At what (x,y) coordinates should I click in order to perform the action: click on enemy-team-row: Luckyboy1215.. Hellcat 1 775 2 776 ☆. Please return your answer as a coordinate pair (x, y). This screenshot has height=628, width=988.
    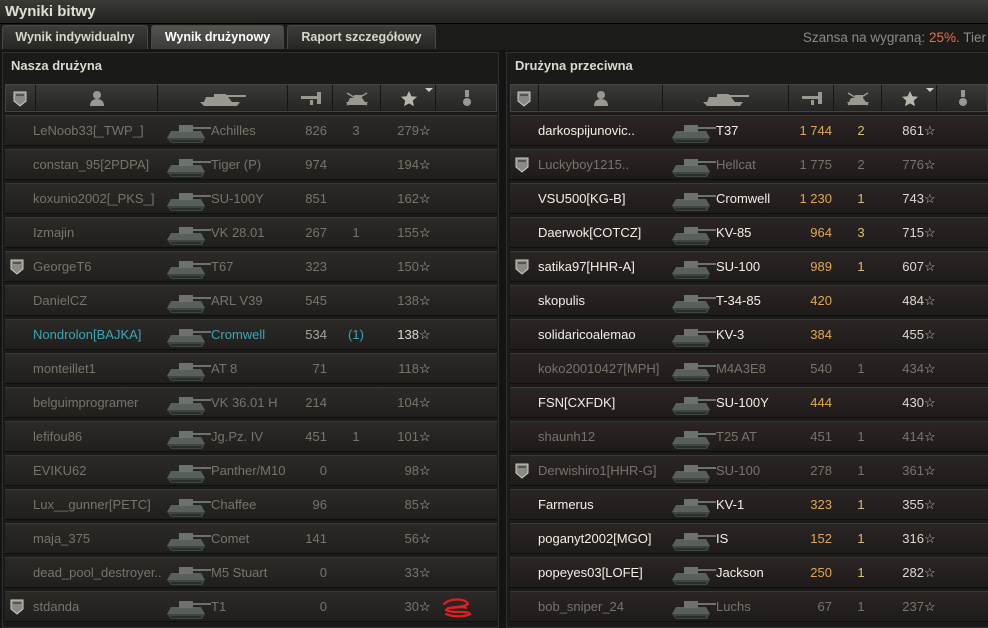
    Looking at the image, I should click on (749, 164).